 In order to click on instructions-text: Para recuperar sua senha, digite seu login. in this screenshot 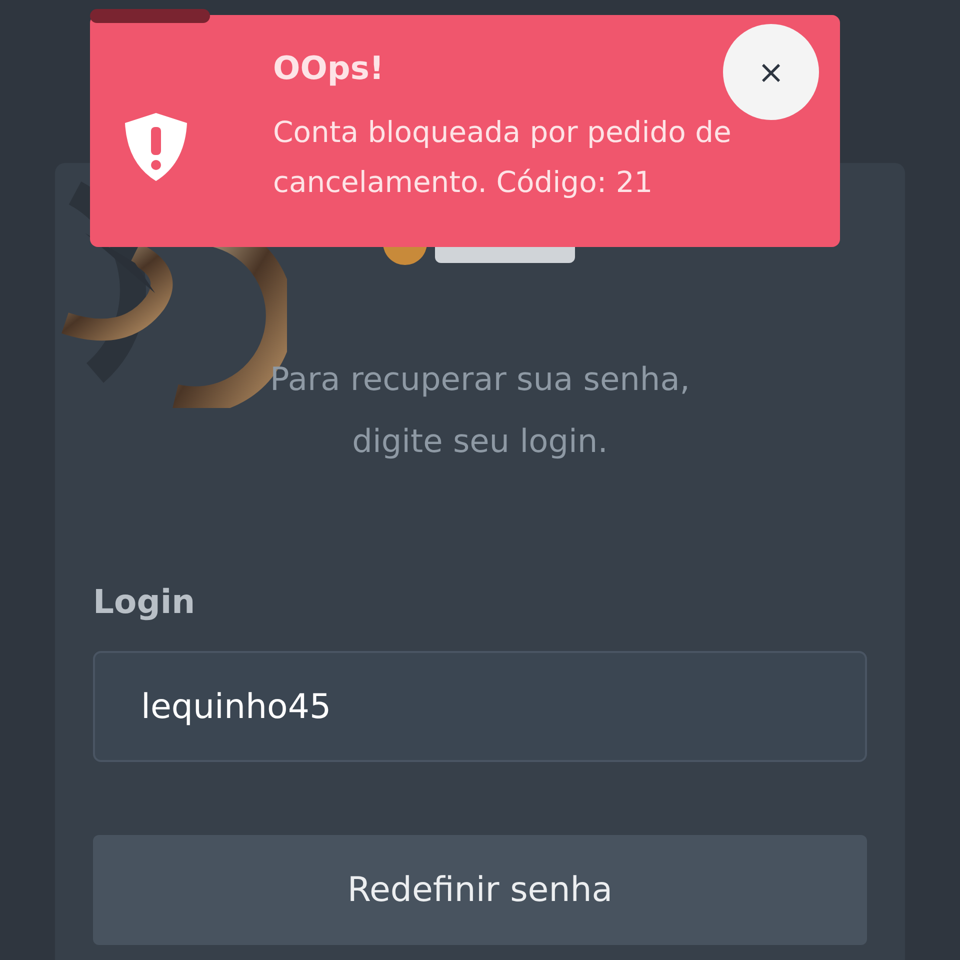, I will do `click(480, 410)`.